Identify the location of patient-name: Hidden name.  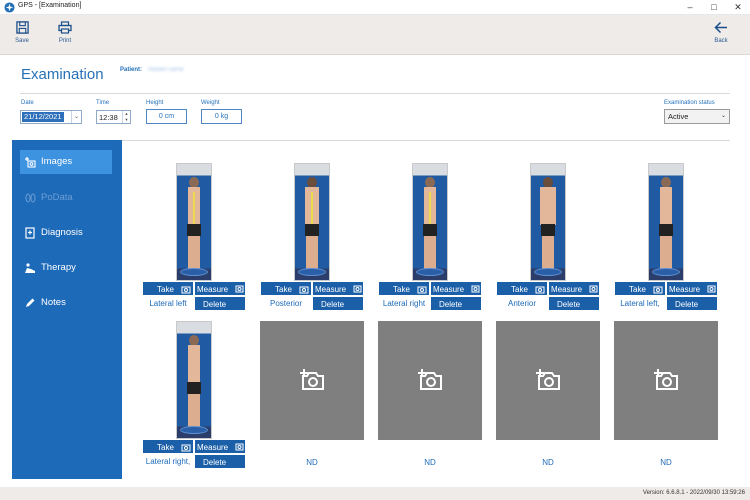
(166, 70).